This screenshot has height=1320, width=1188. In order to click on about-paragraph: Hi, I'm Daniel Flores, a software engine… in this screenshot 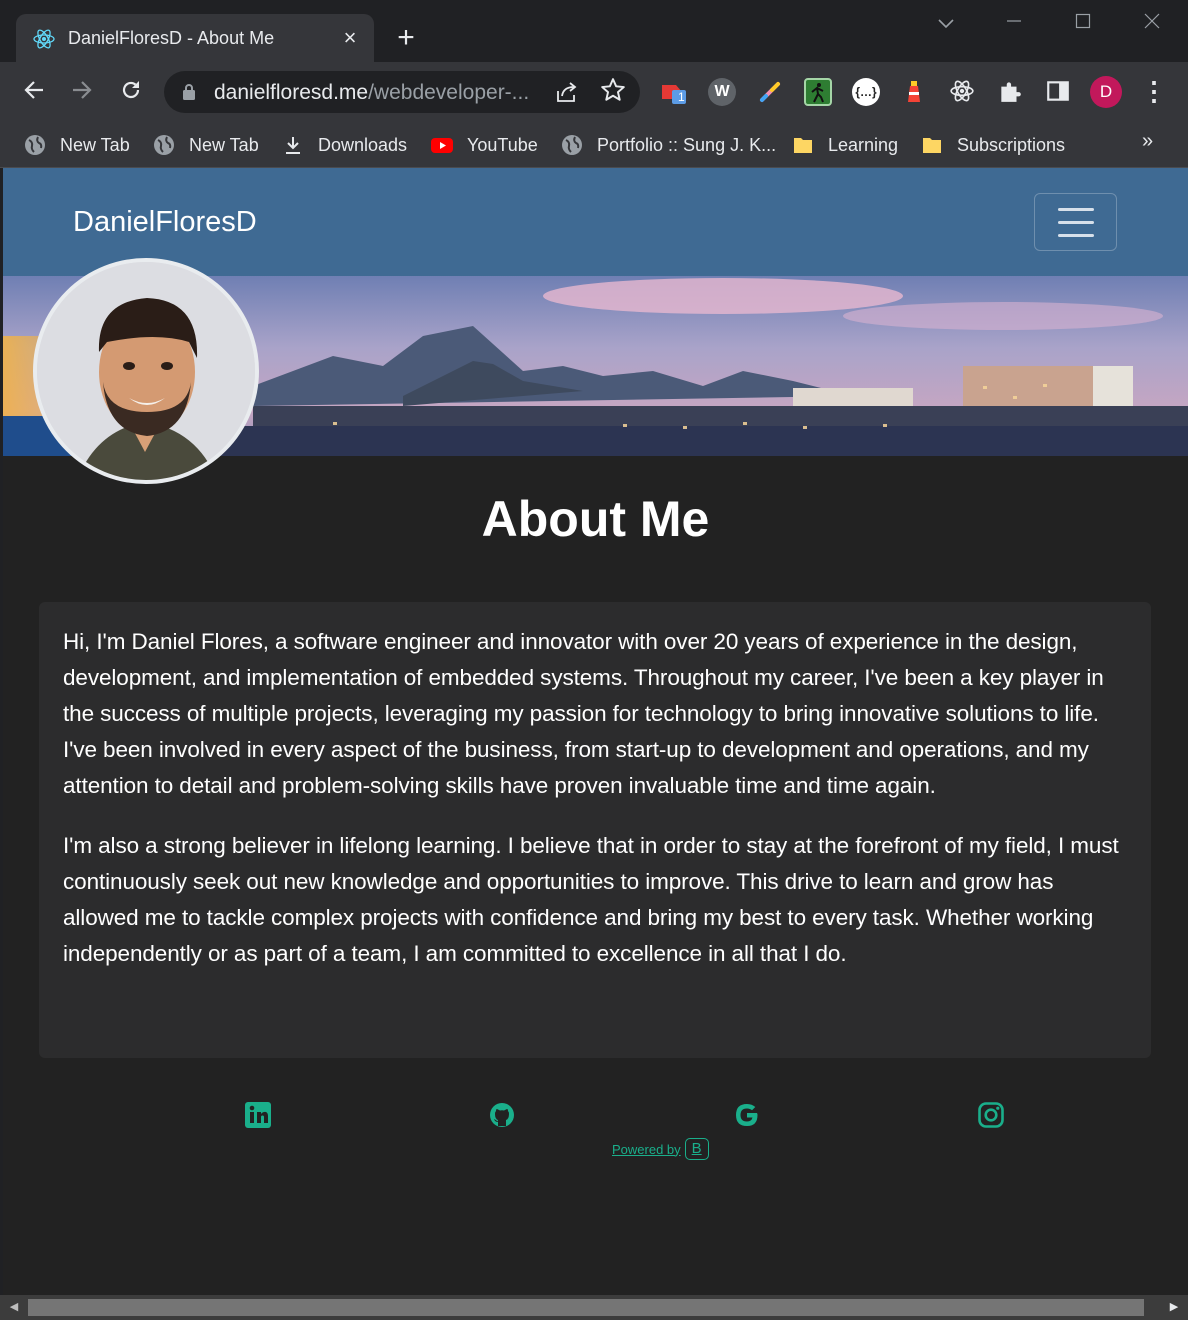, I will do `click(583, 713)`.